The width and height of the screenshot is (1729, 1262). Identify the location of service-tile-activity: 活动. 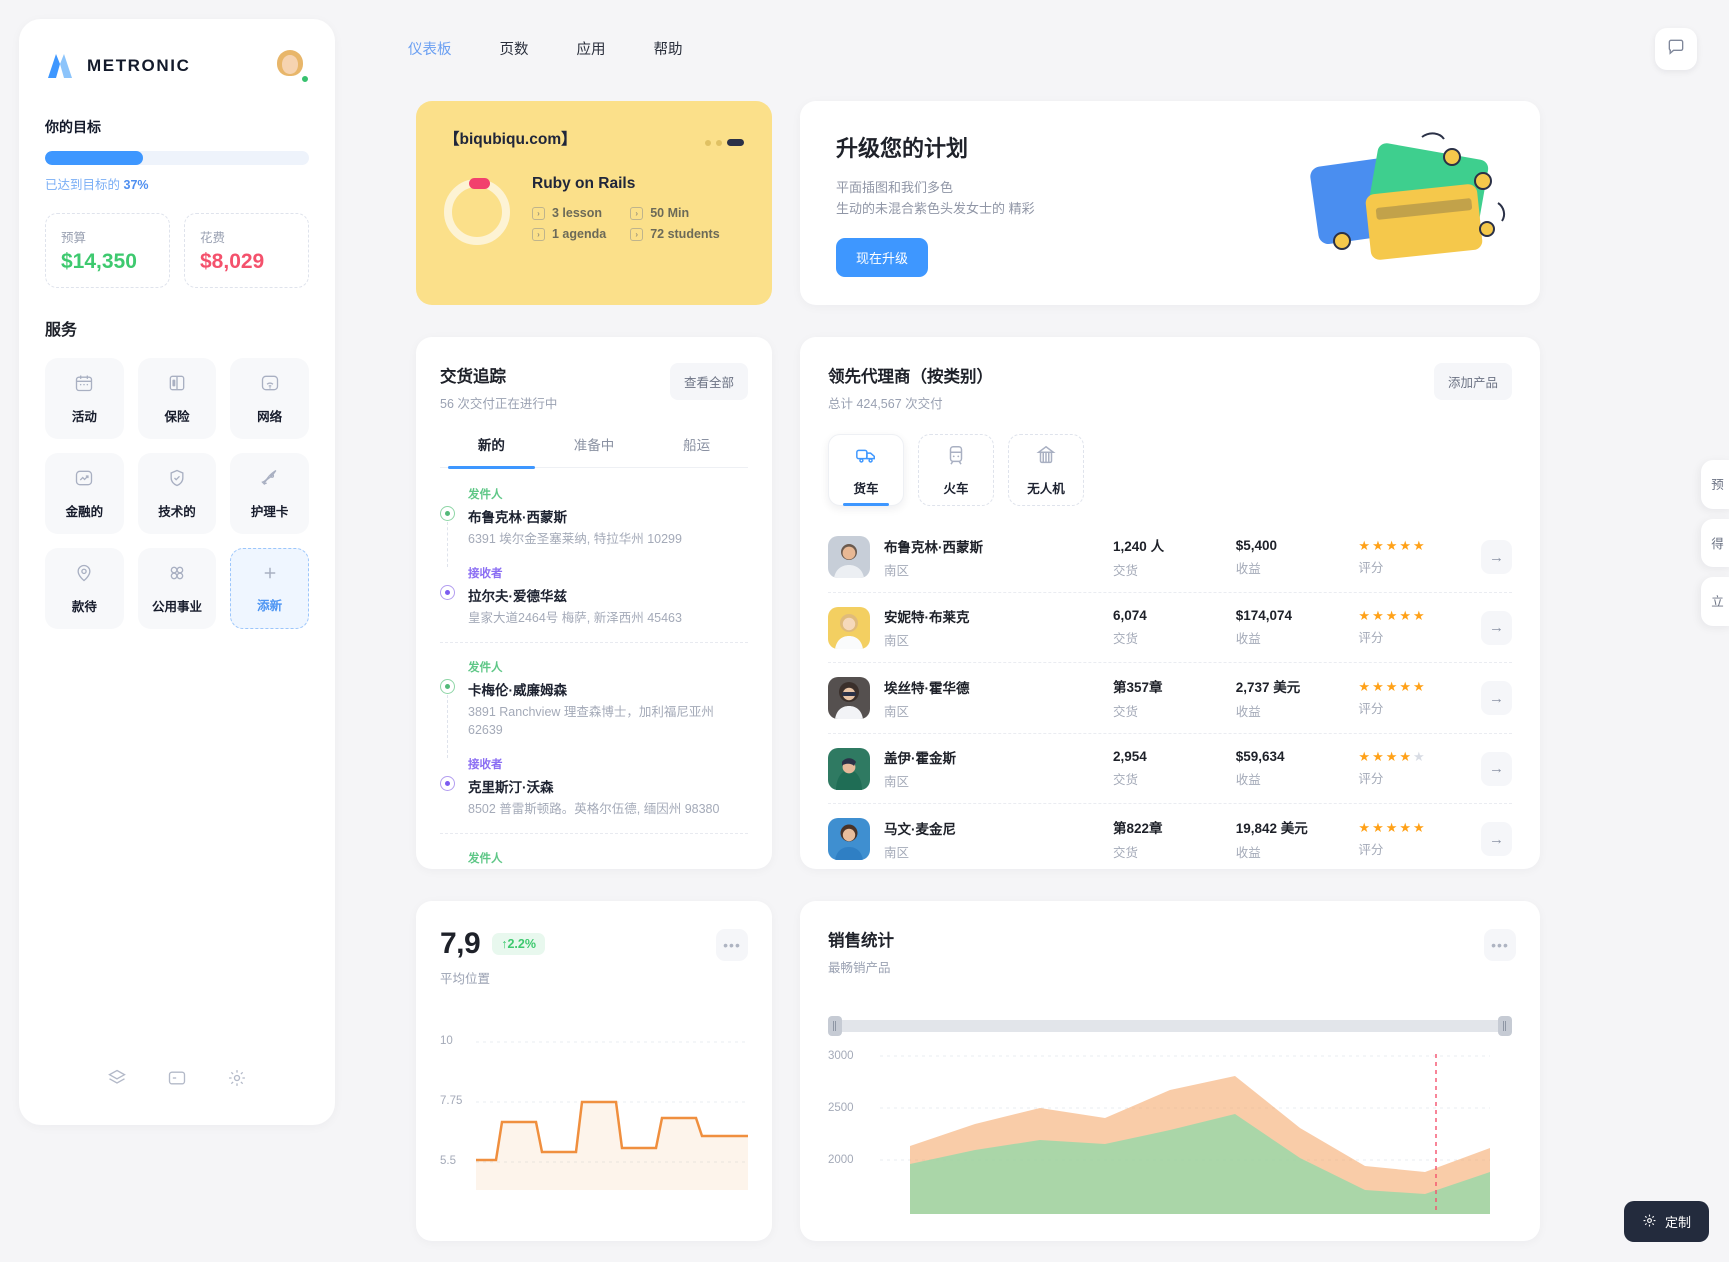
(84, 398).